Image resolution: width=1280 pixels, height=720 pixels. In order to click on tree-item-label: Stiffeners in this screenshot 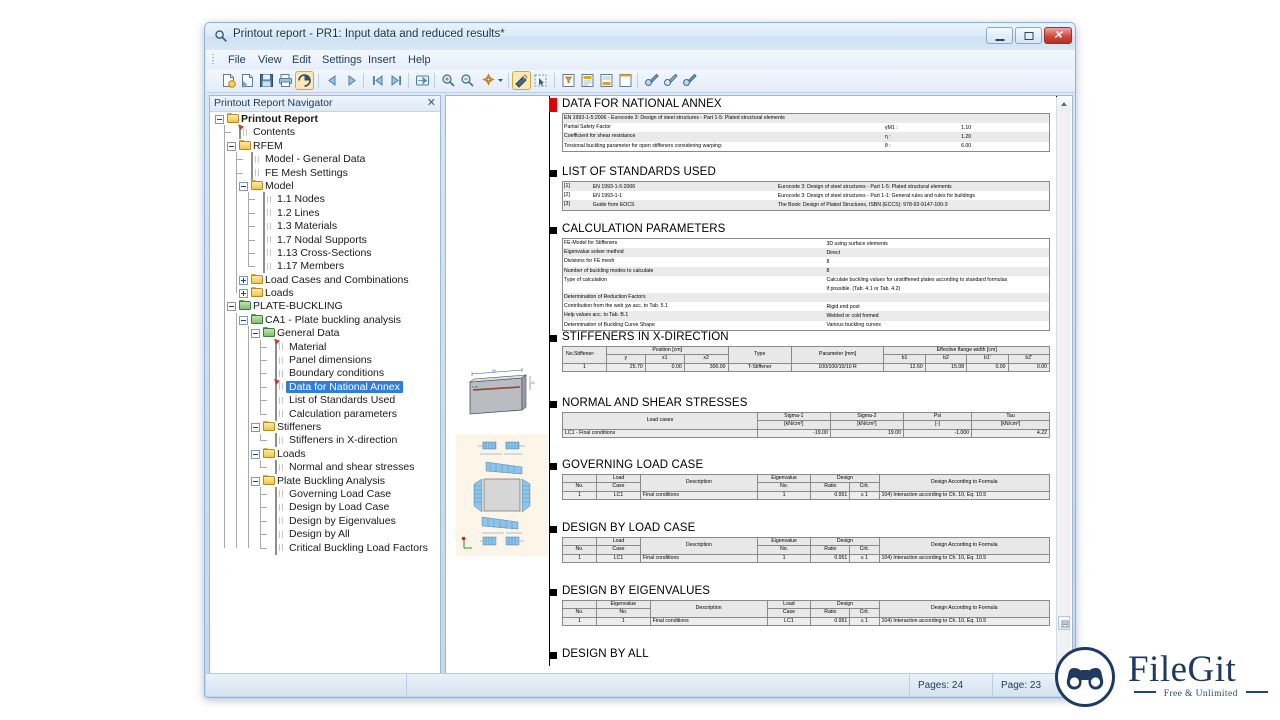, I will do `click(299, 426)`.